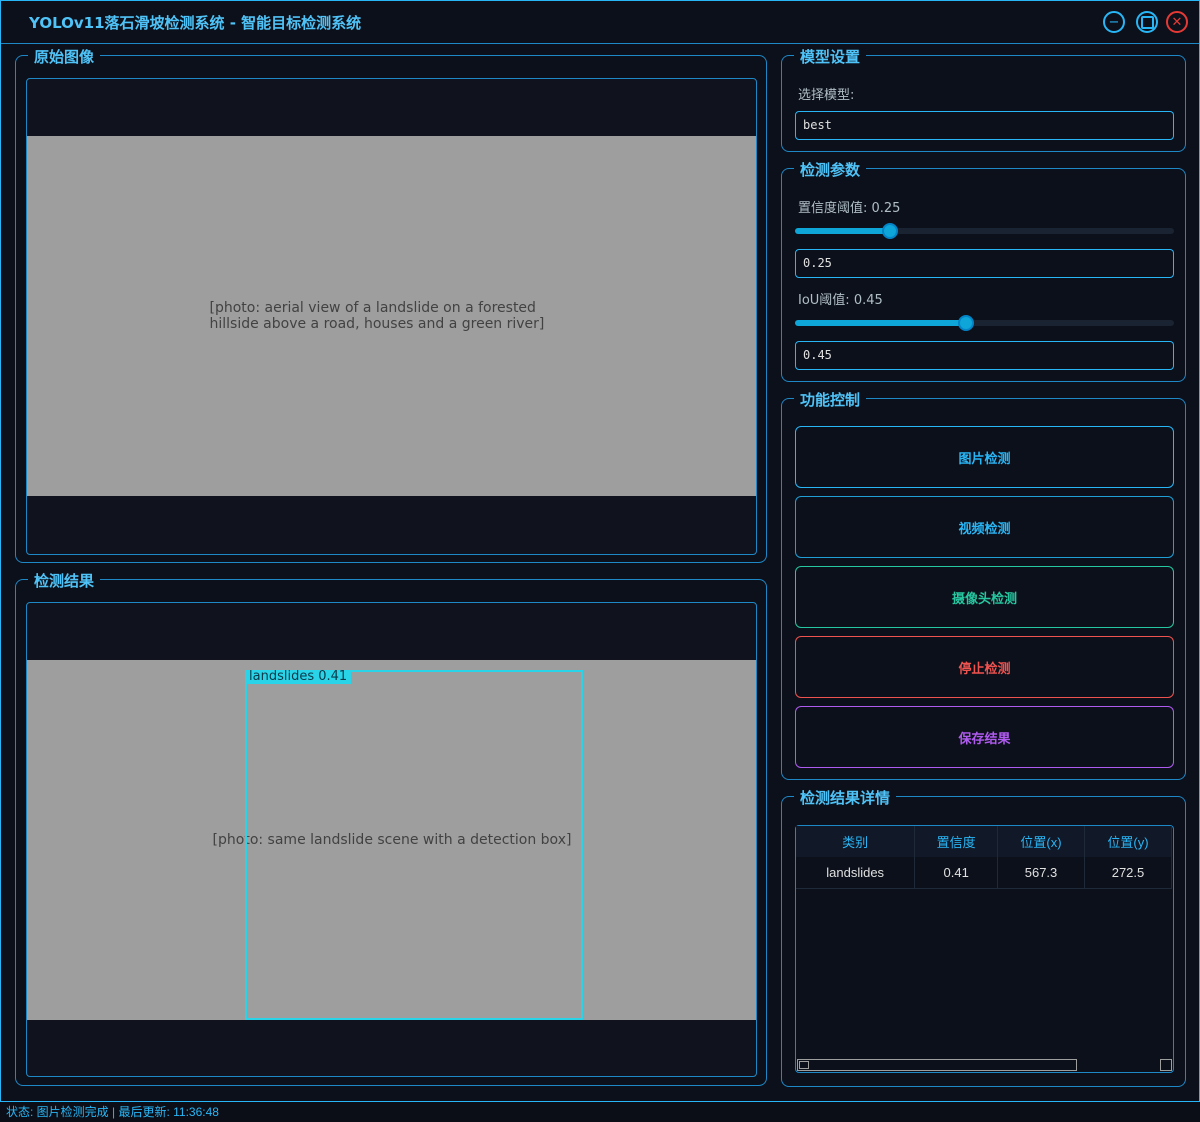  What do you see at coordinates (937, 1065) in the screenshot?
I see `horizontal-scrollbar` at bounding box center [937, 1065].